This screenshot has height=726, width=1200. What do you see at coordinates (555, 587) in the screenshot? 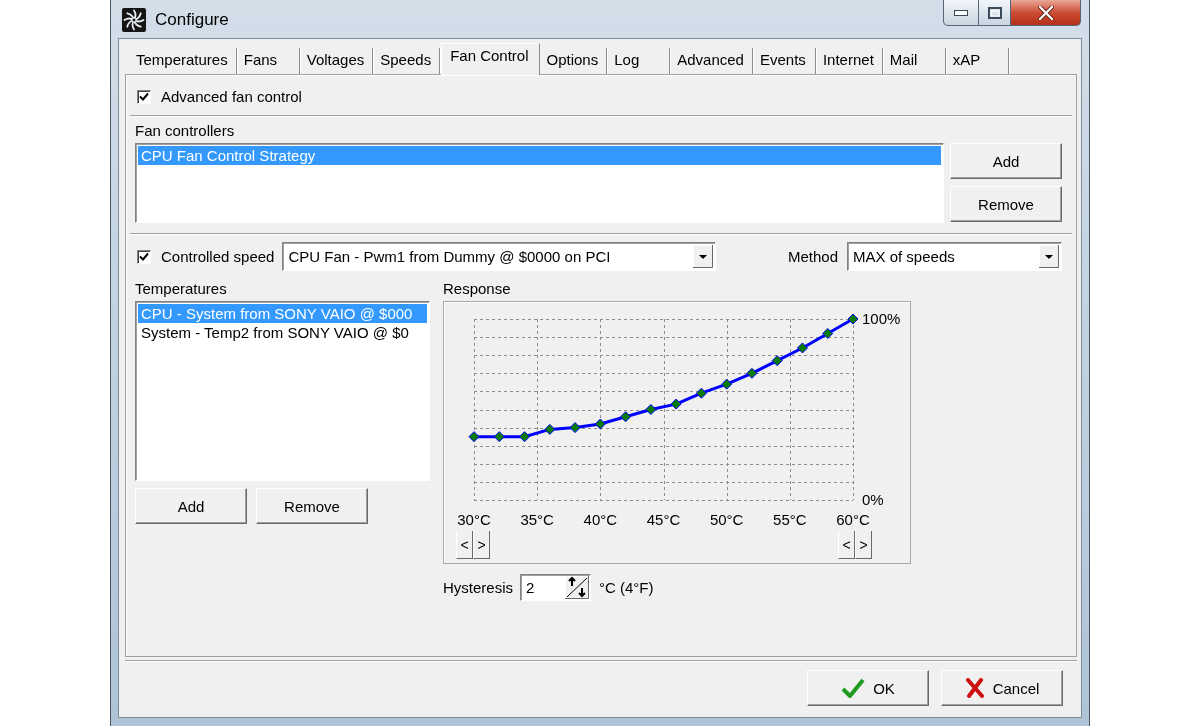
I see `hysteresis-spinbox: 2` at bounding box center [555, 587].